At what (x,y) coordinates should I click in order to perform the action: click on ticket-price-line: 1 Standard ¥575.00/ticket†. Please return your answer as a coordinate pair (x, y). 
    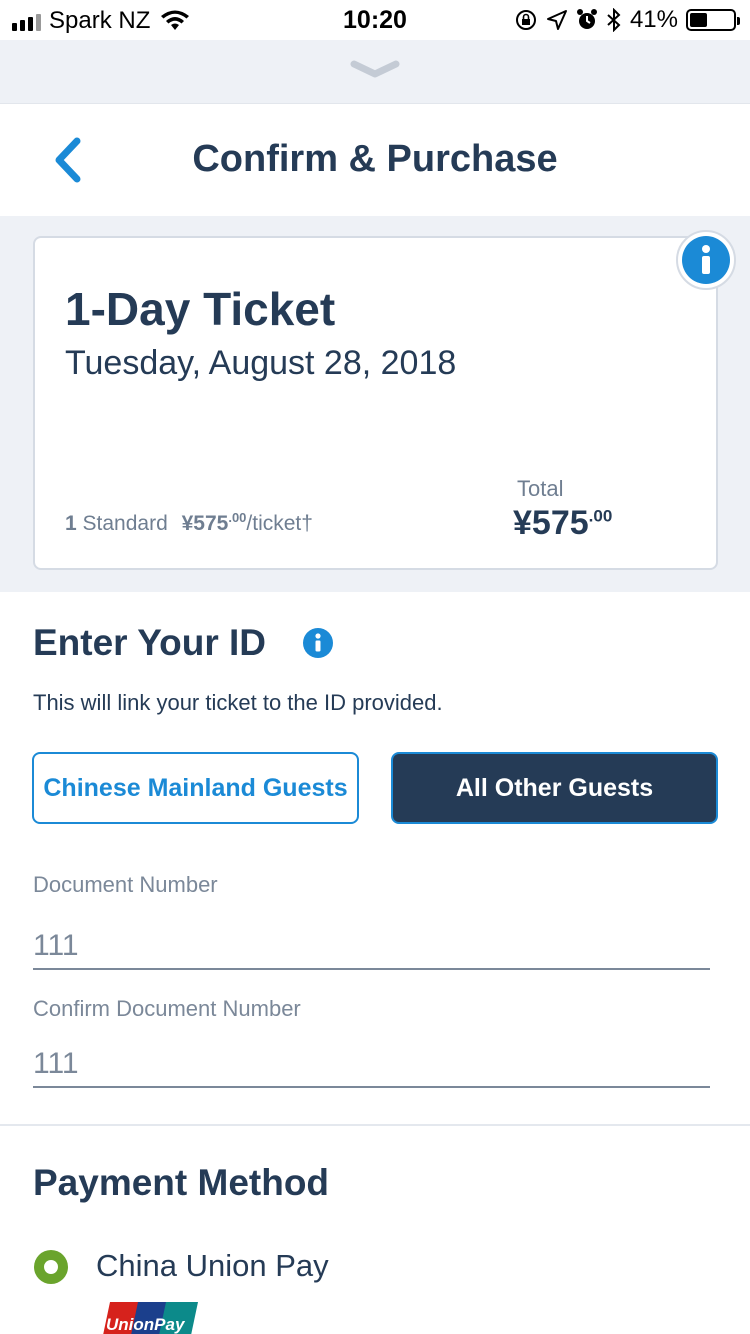
    Looking at the image, I should click on (189, 523).